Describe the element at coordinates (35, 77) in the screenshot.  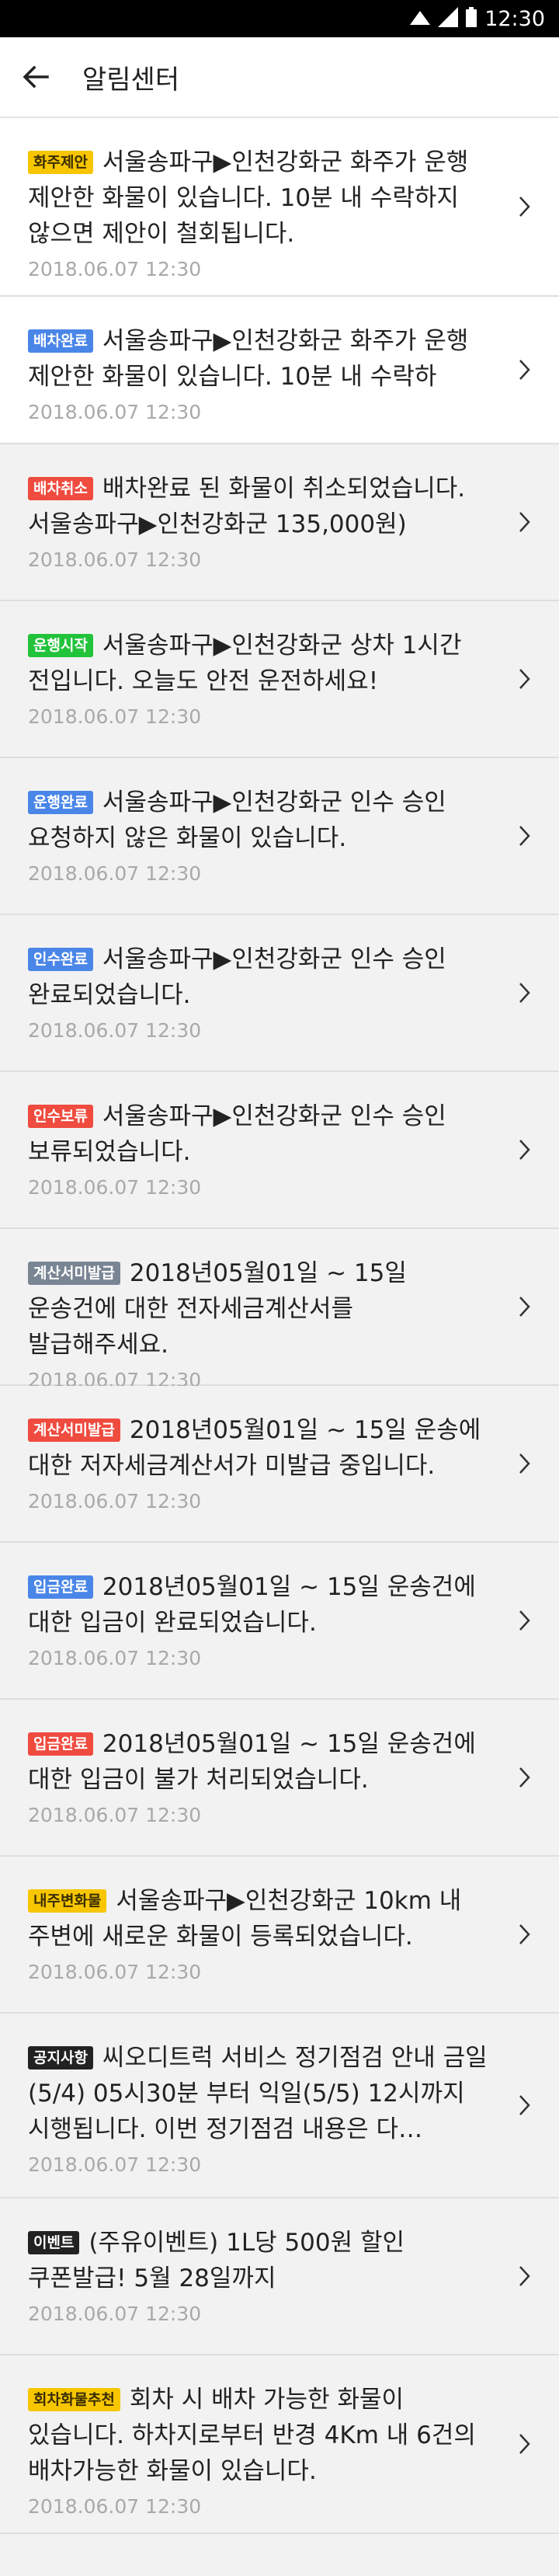
I see `back-arrow-icon` at that location.